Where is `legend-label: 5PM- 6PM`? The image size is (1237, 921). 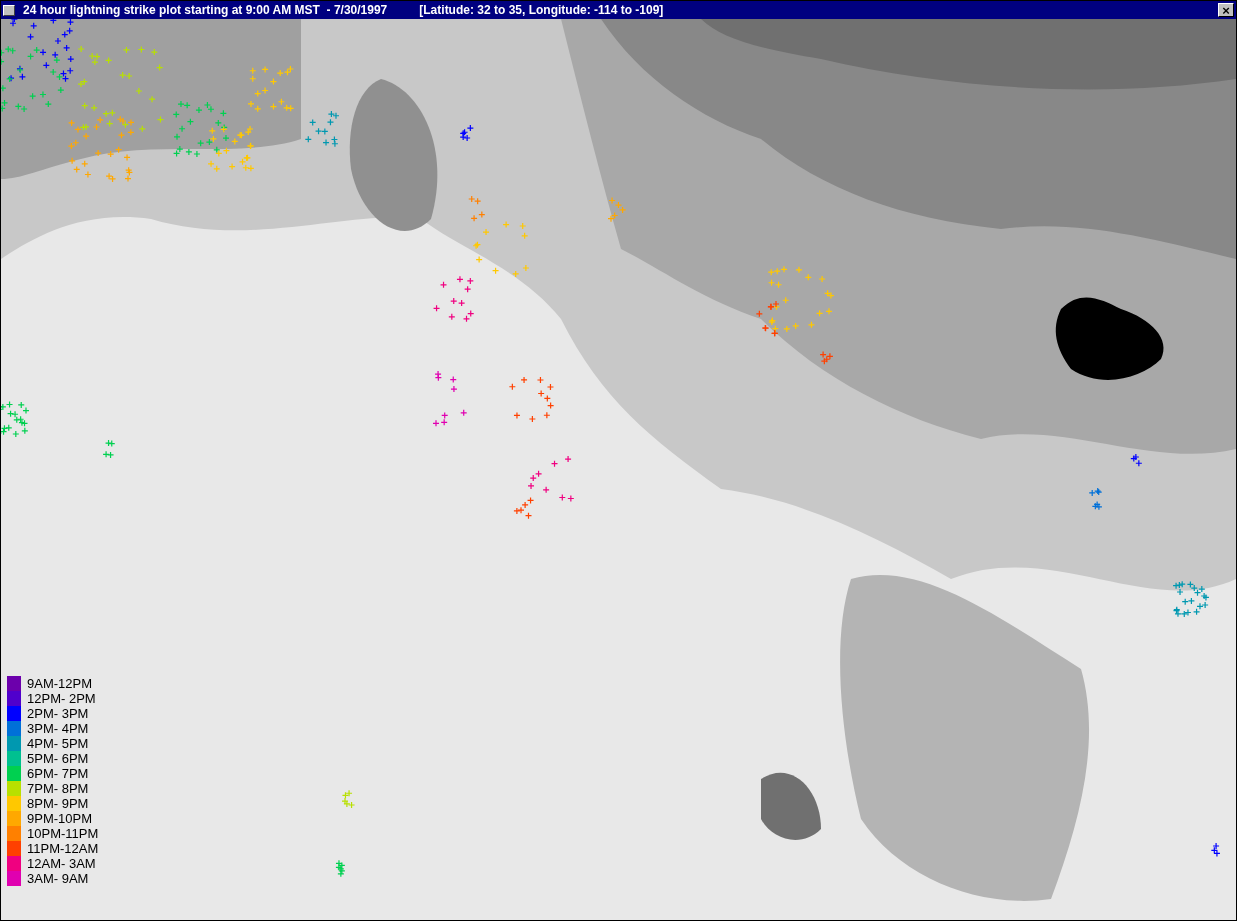
legend-label: 5PM- 6PM is located at coordinates (57, 758).